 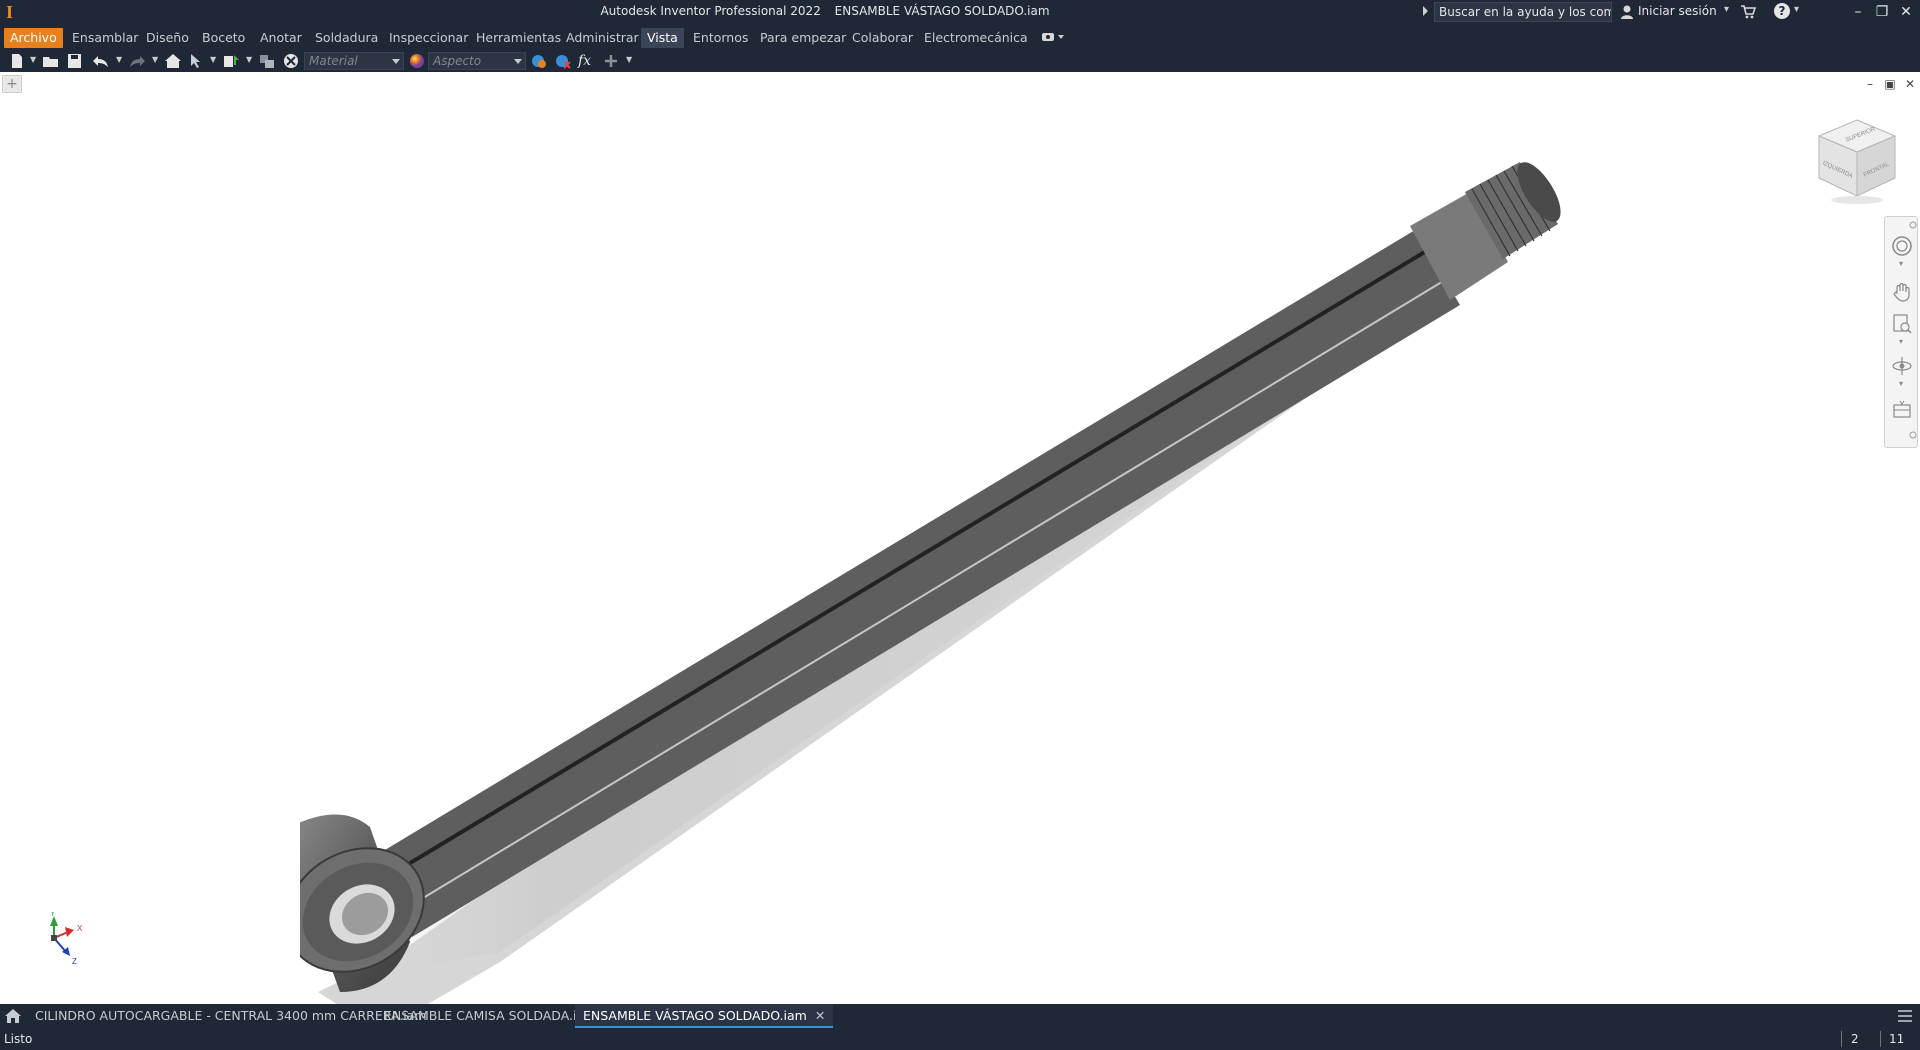 What do you see at coordinates (1748, 12) in the screenshot?
I see `cart-icon` at bounding box center [1748, 12].